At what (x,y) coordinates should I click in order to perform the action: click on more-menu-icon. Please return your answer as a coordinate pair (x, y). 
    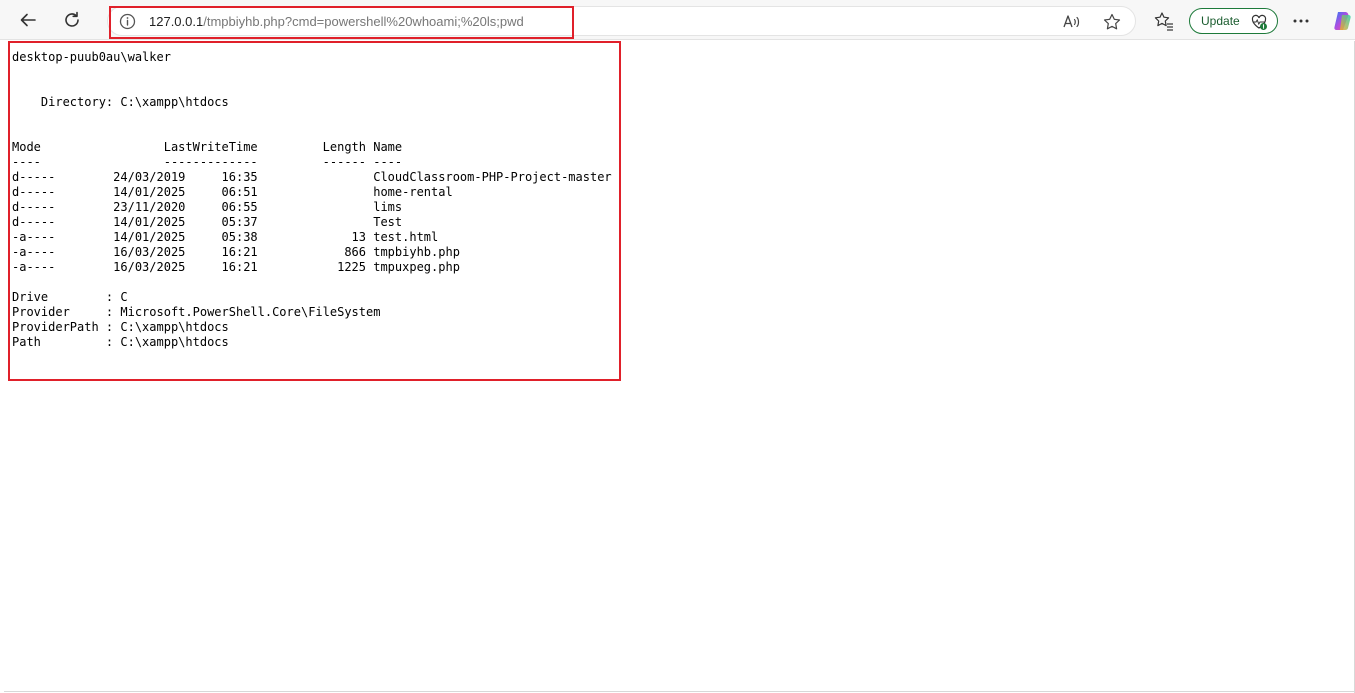
    Looking at the image, I should click on (1301, 21).